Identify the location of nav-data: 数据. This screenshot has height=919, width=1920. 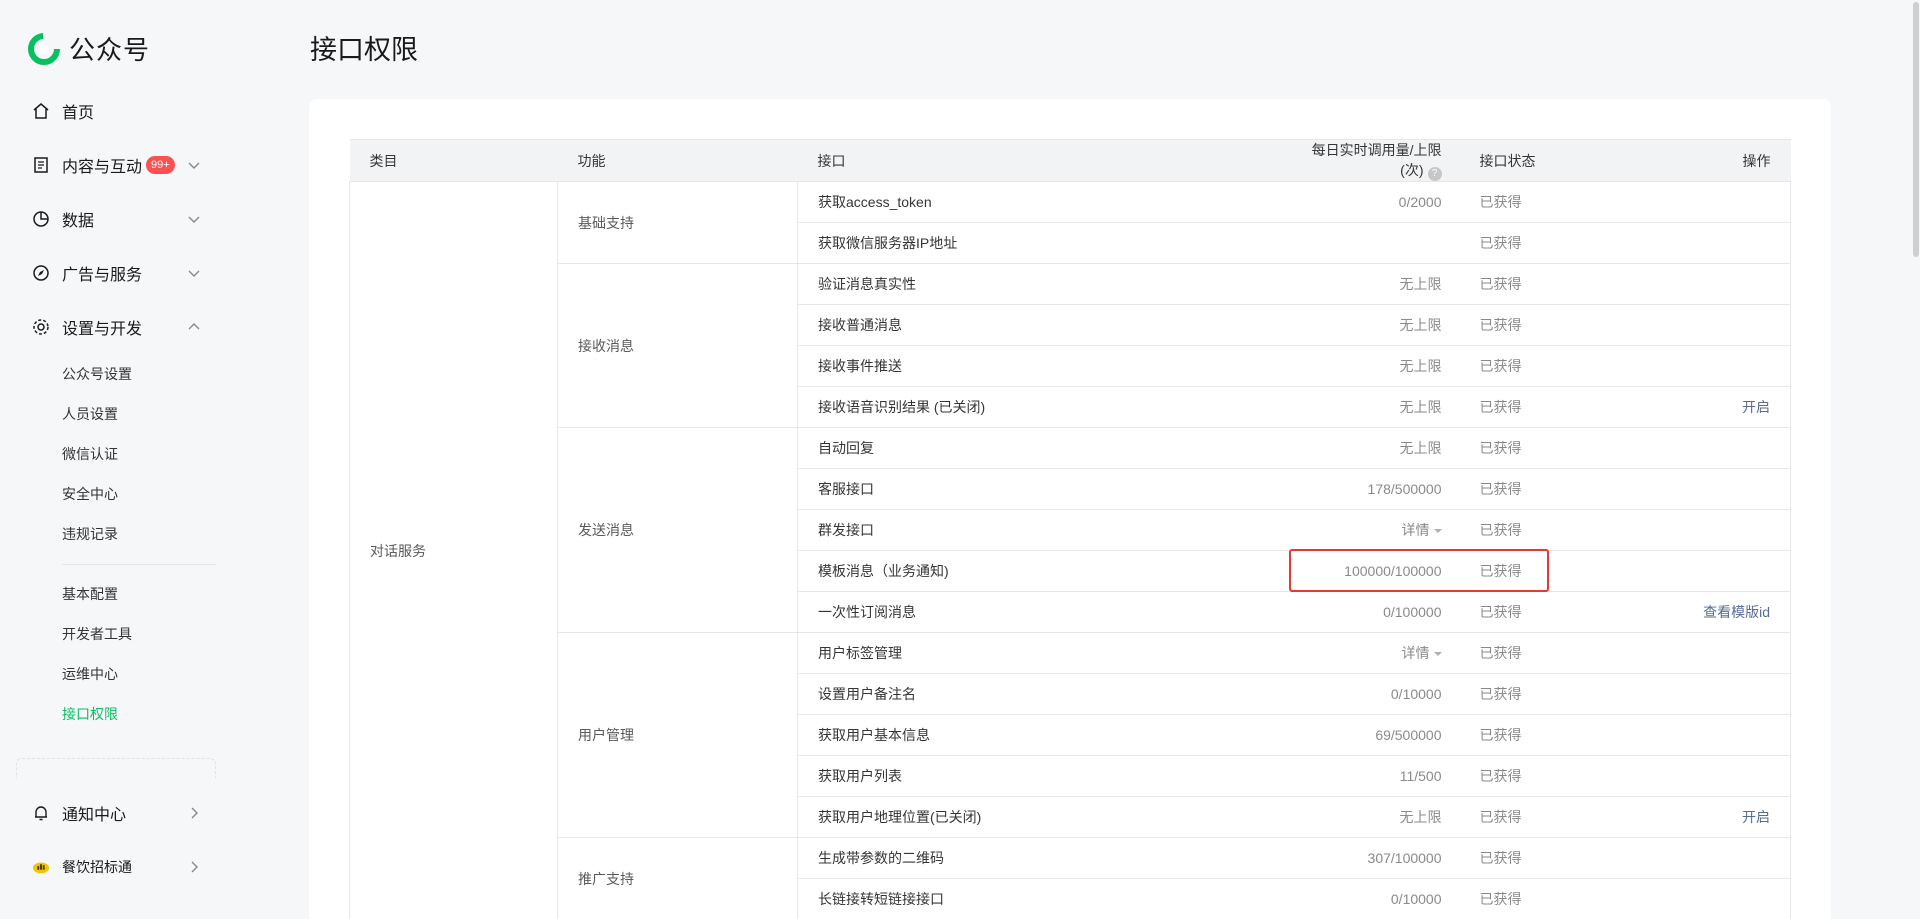
(117, 219).